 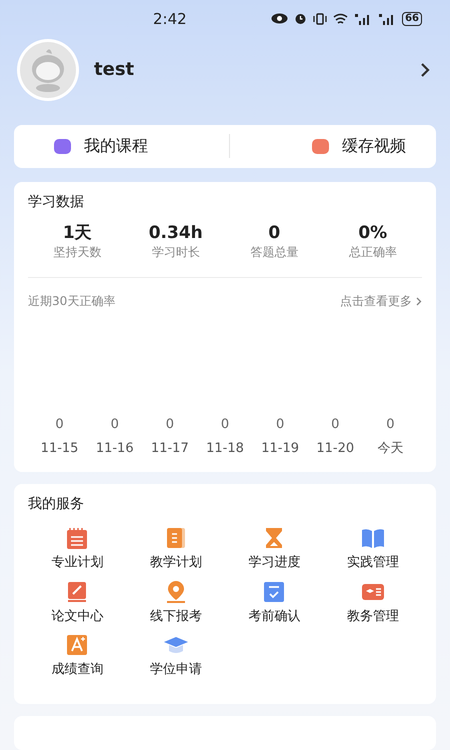 What do you see at coordinates (77, 549) in the screenshot?
I see `service-item: 专业计划` at bounding box center [77, 549].